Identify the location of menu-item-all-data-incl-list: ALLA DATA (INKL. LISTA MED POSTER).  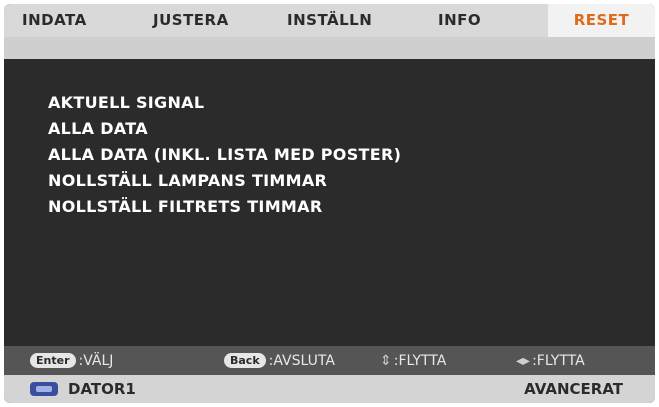
(224, 155).